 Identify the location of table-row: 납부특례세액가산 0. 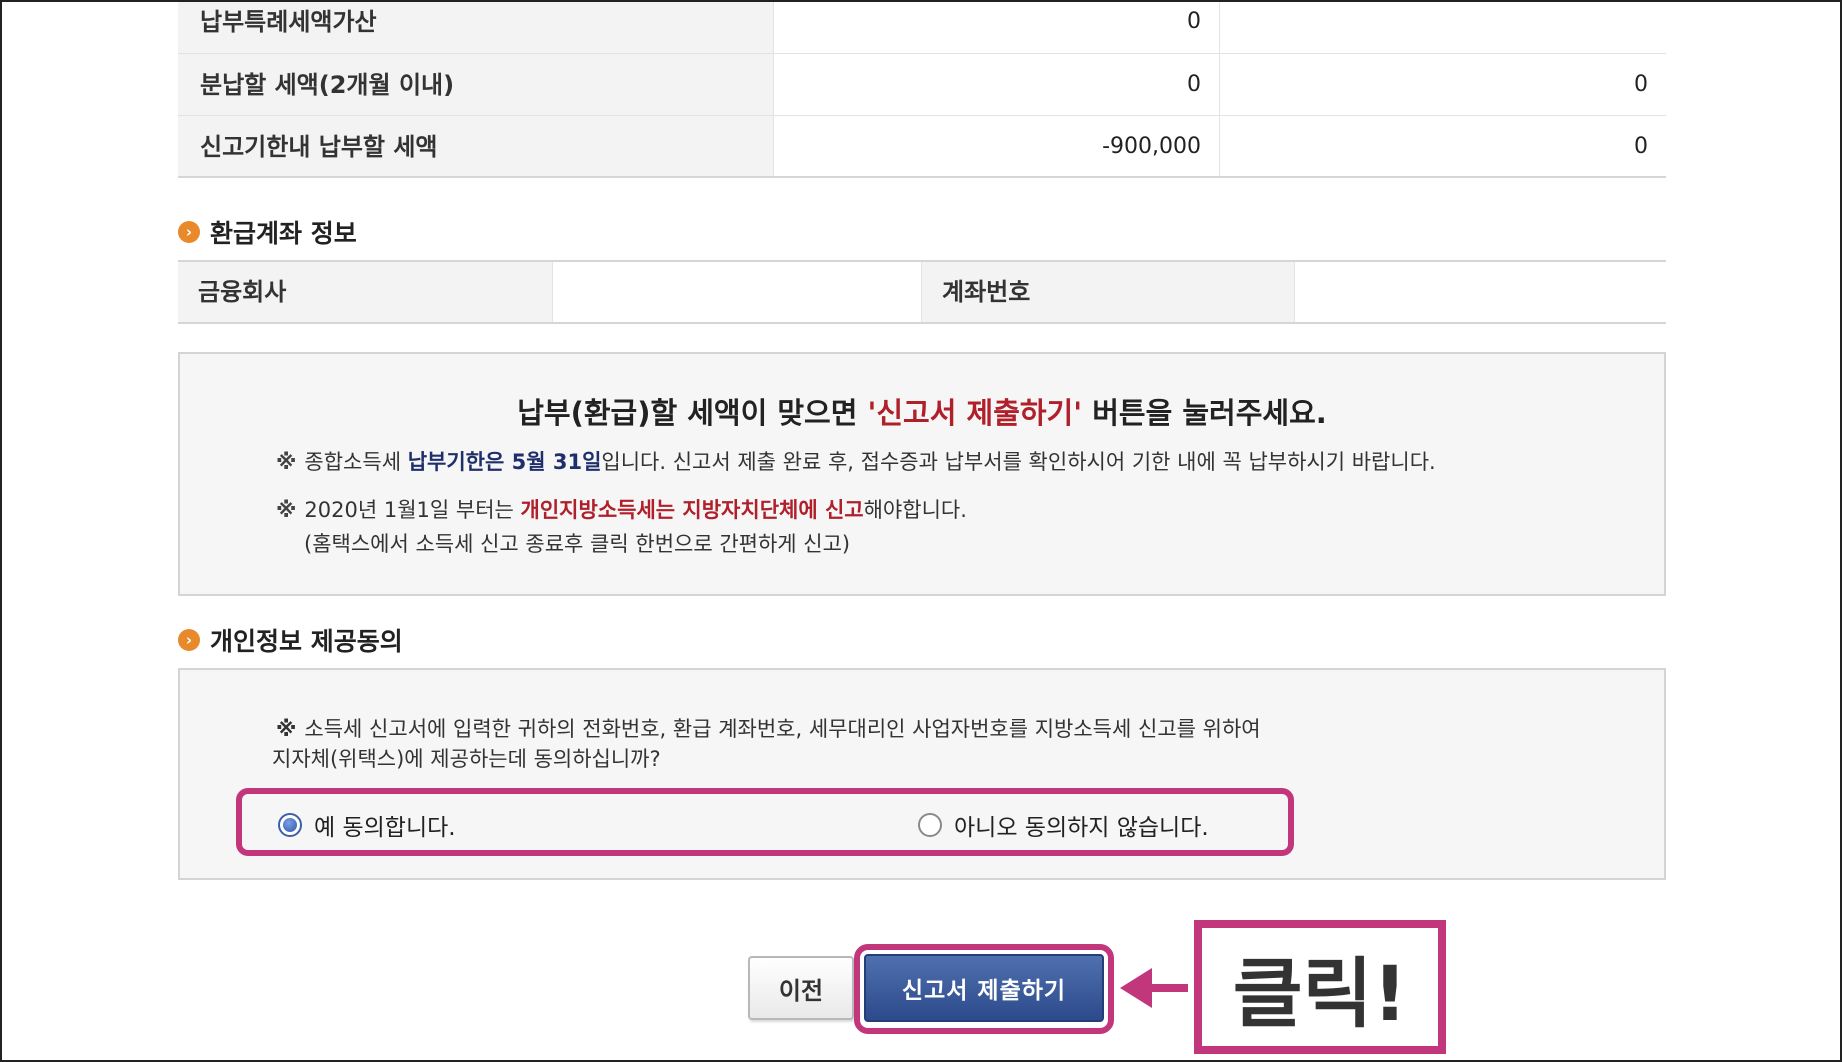
(922, 28).